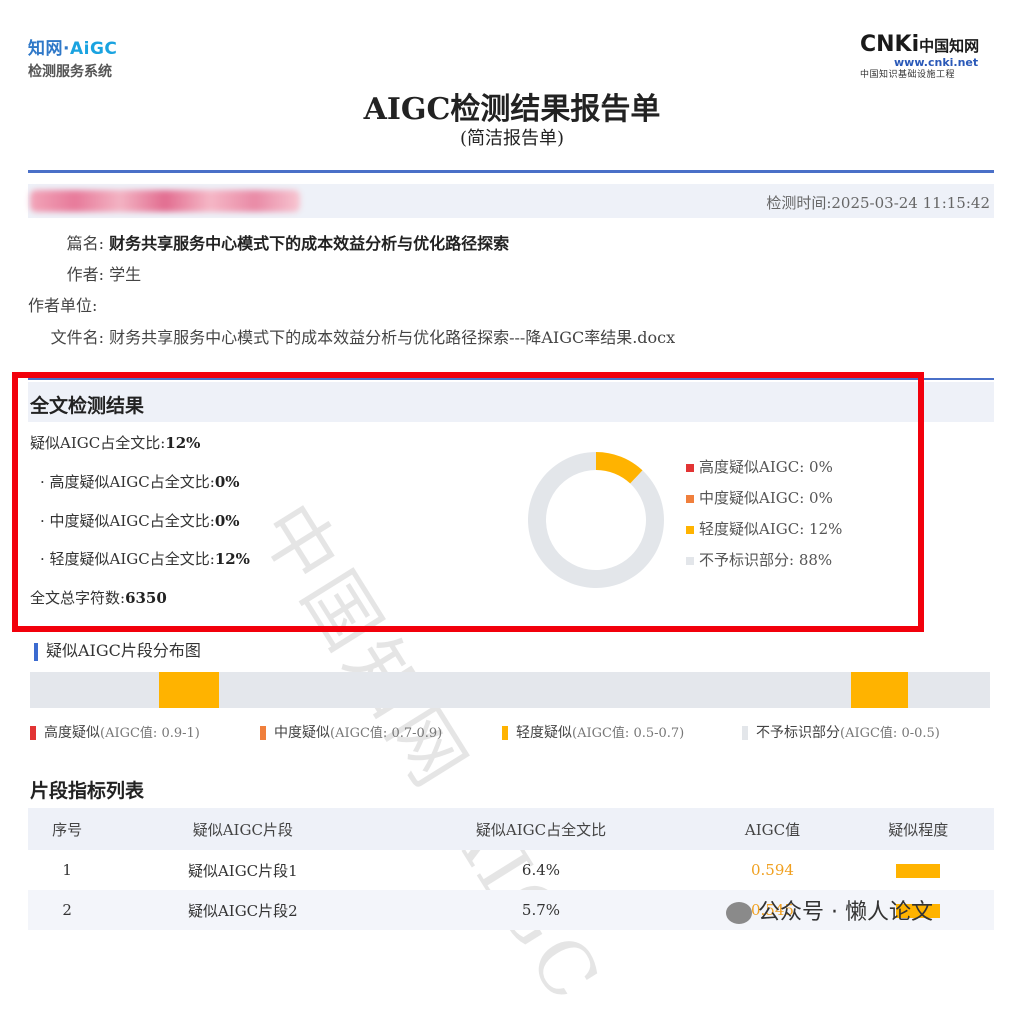  Describe the element at coordinates (386, 733) in the screenshot. I see `dist-legend-mid-range: (AIGC值: 0.7-0.9)` at that location.